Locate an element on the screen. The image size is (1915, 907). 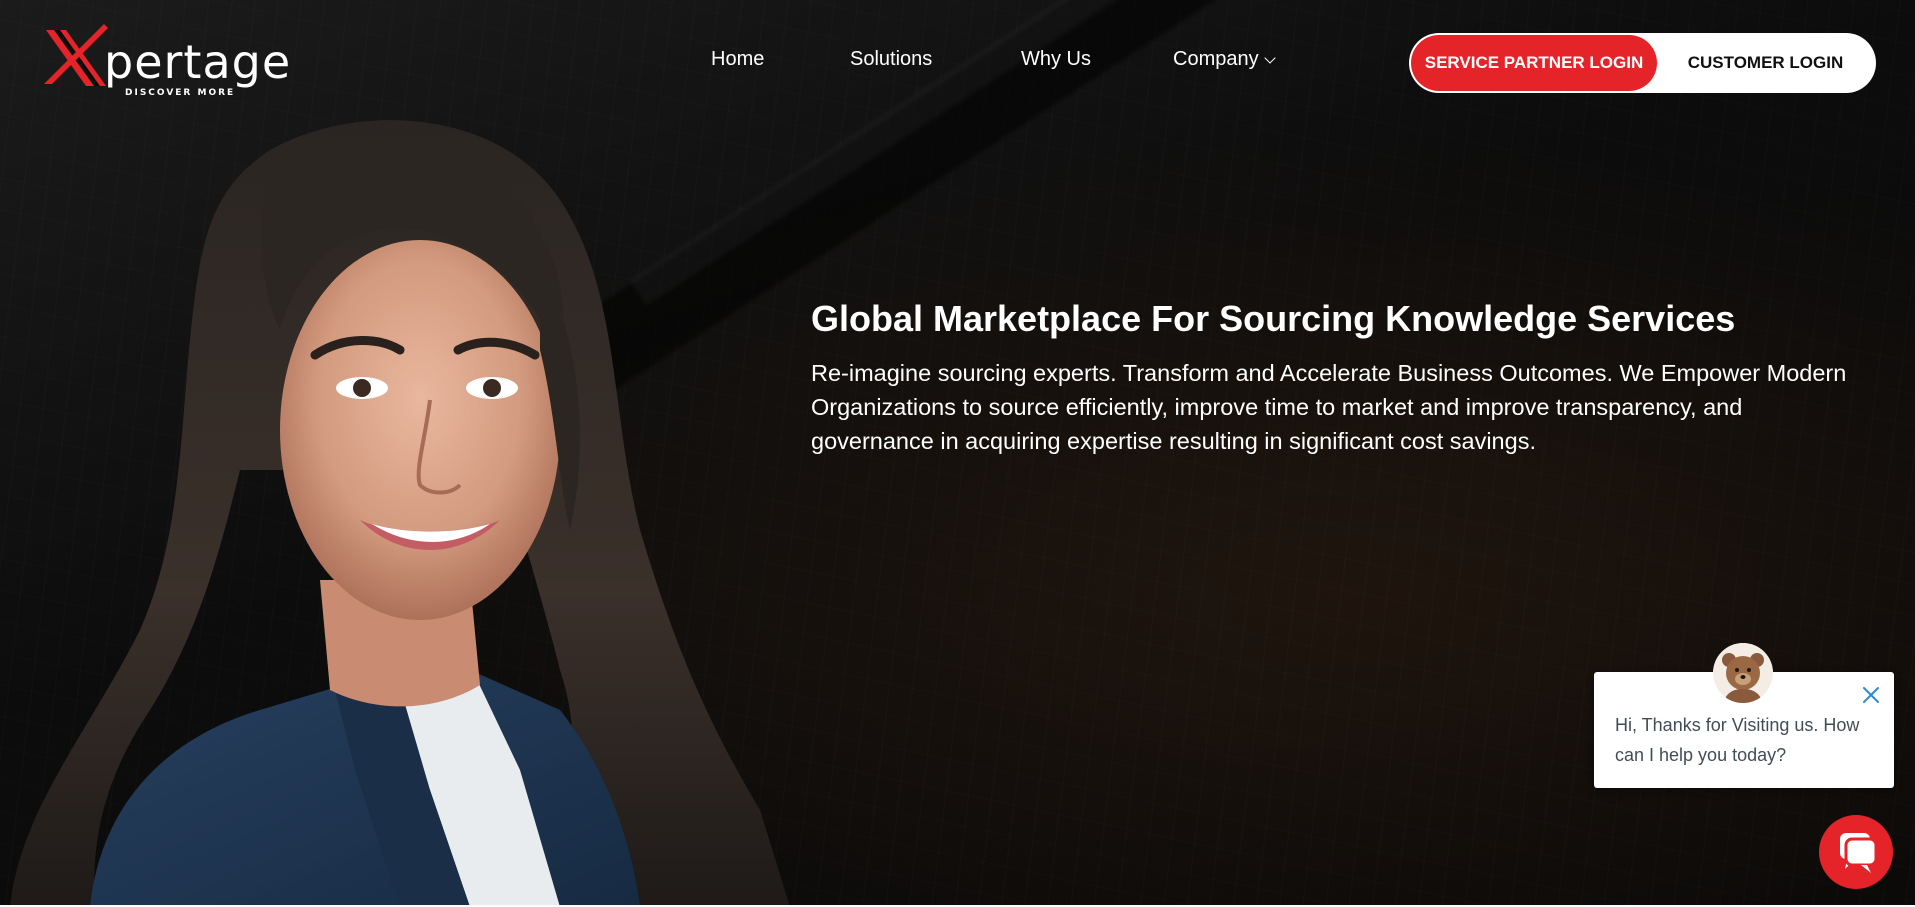
nav-item-company: Company is located at coordinates (1224, 59).